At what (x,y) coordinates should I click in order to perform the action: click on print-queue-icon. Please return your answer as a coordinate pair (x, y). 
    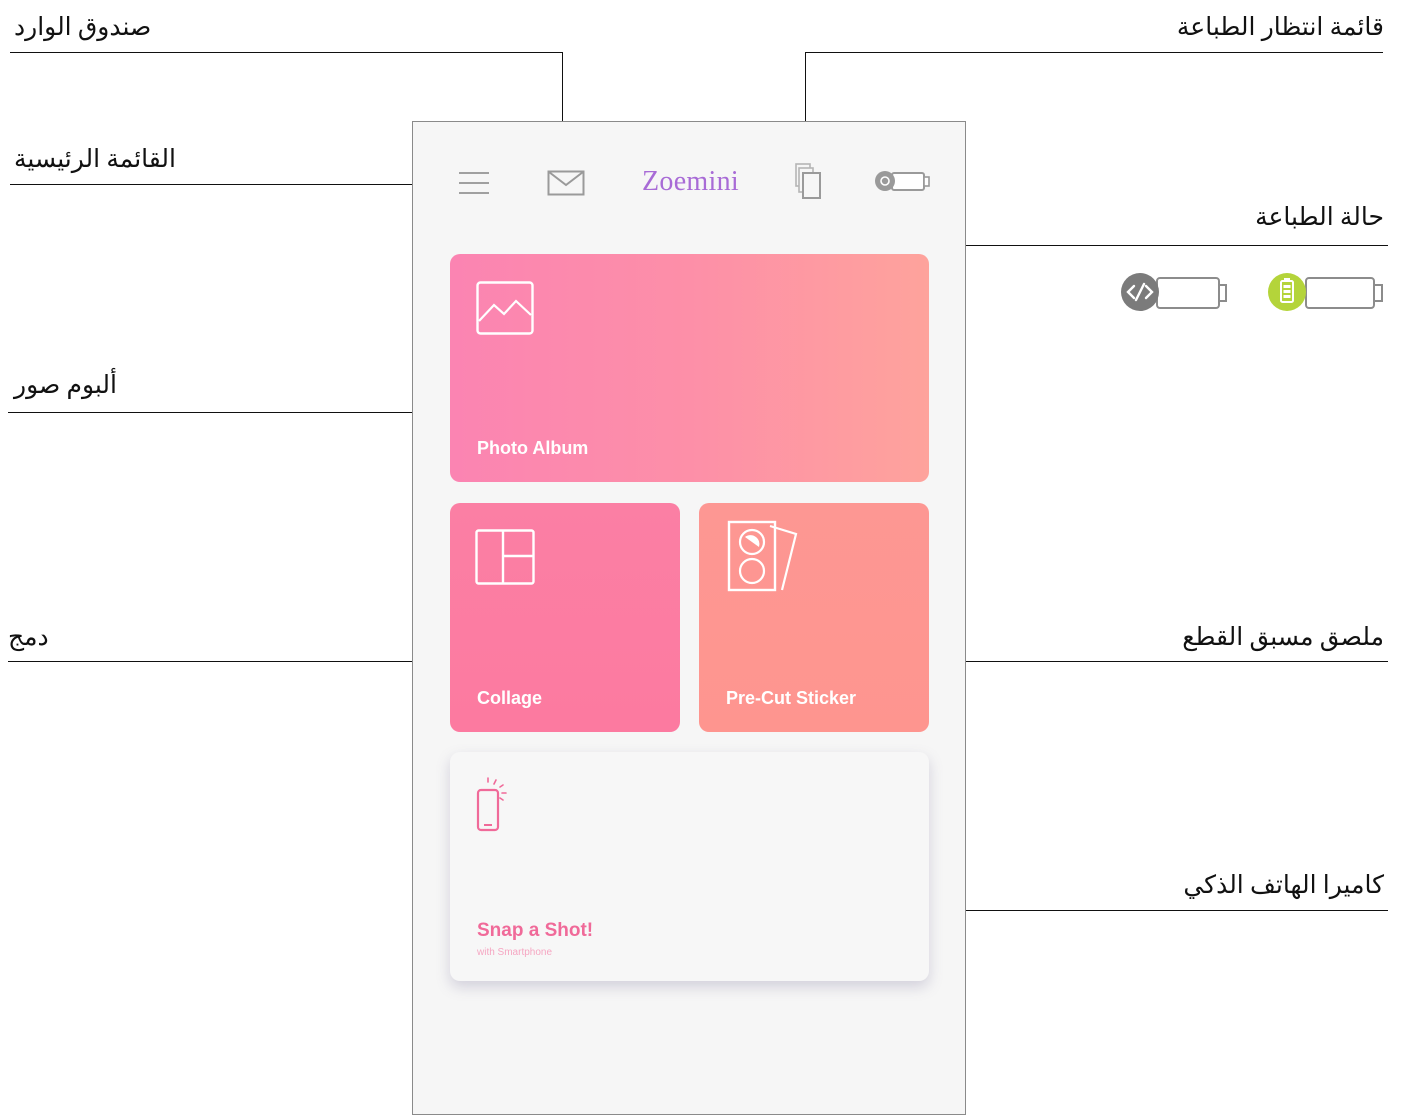
    Looking at the image, I should click on (809, 181).